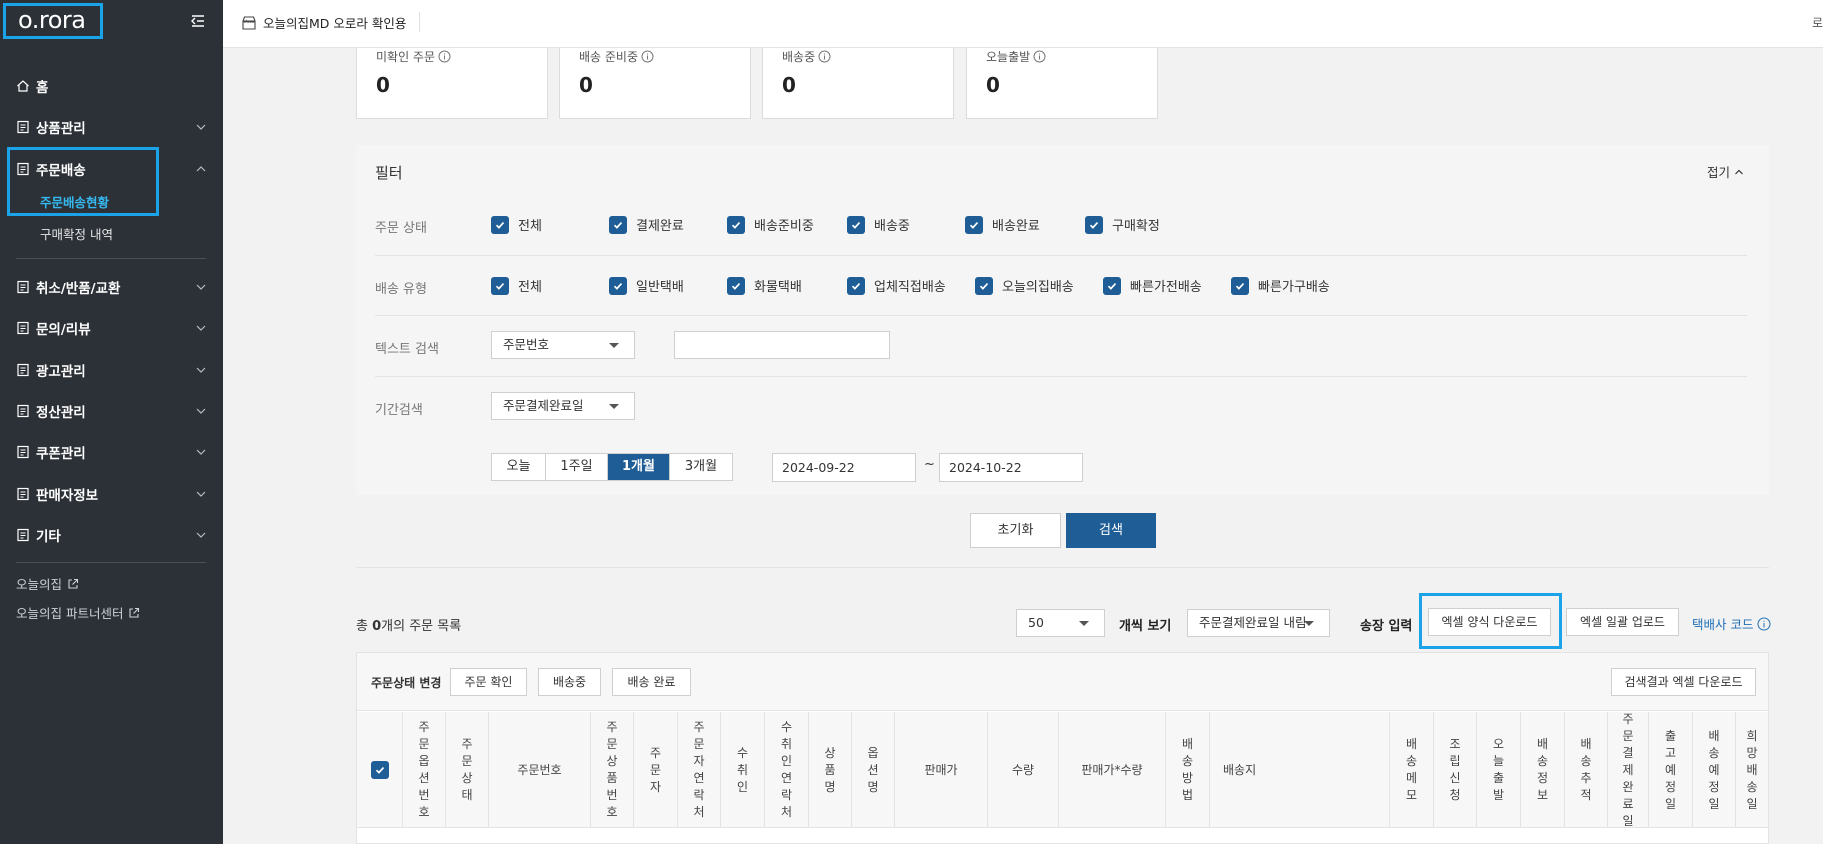  Describe the element at coordinates (1023, 770) in the screenshot. I see `column-header: 수량` at that location.